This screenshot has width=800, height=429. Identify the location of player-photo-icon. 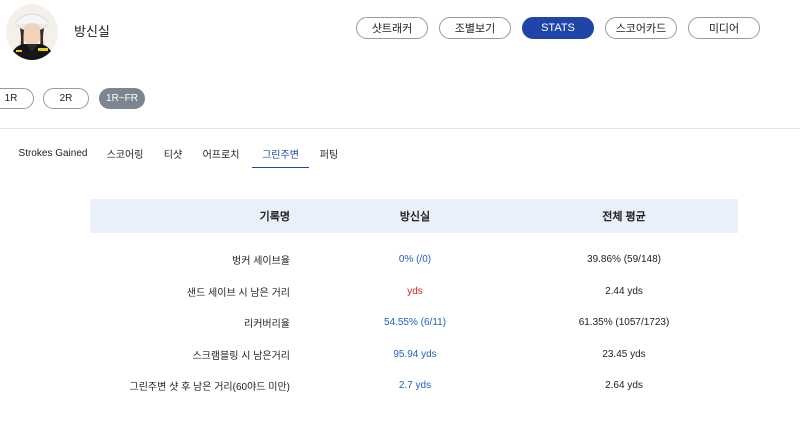
(32, 32).